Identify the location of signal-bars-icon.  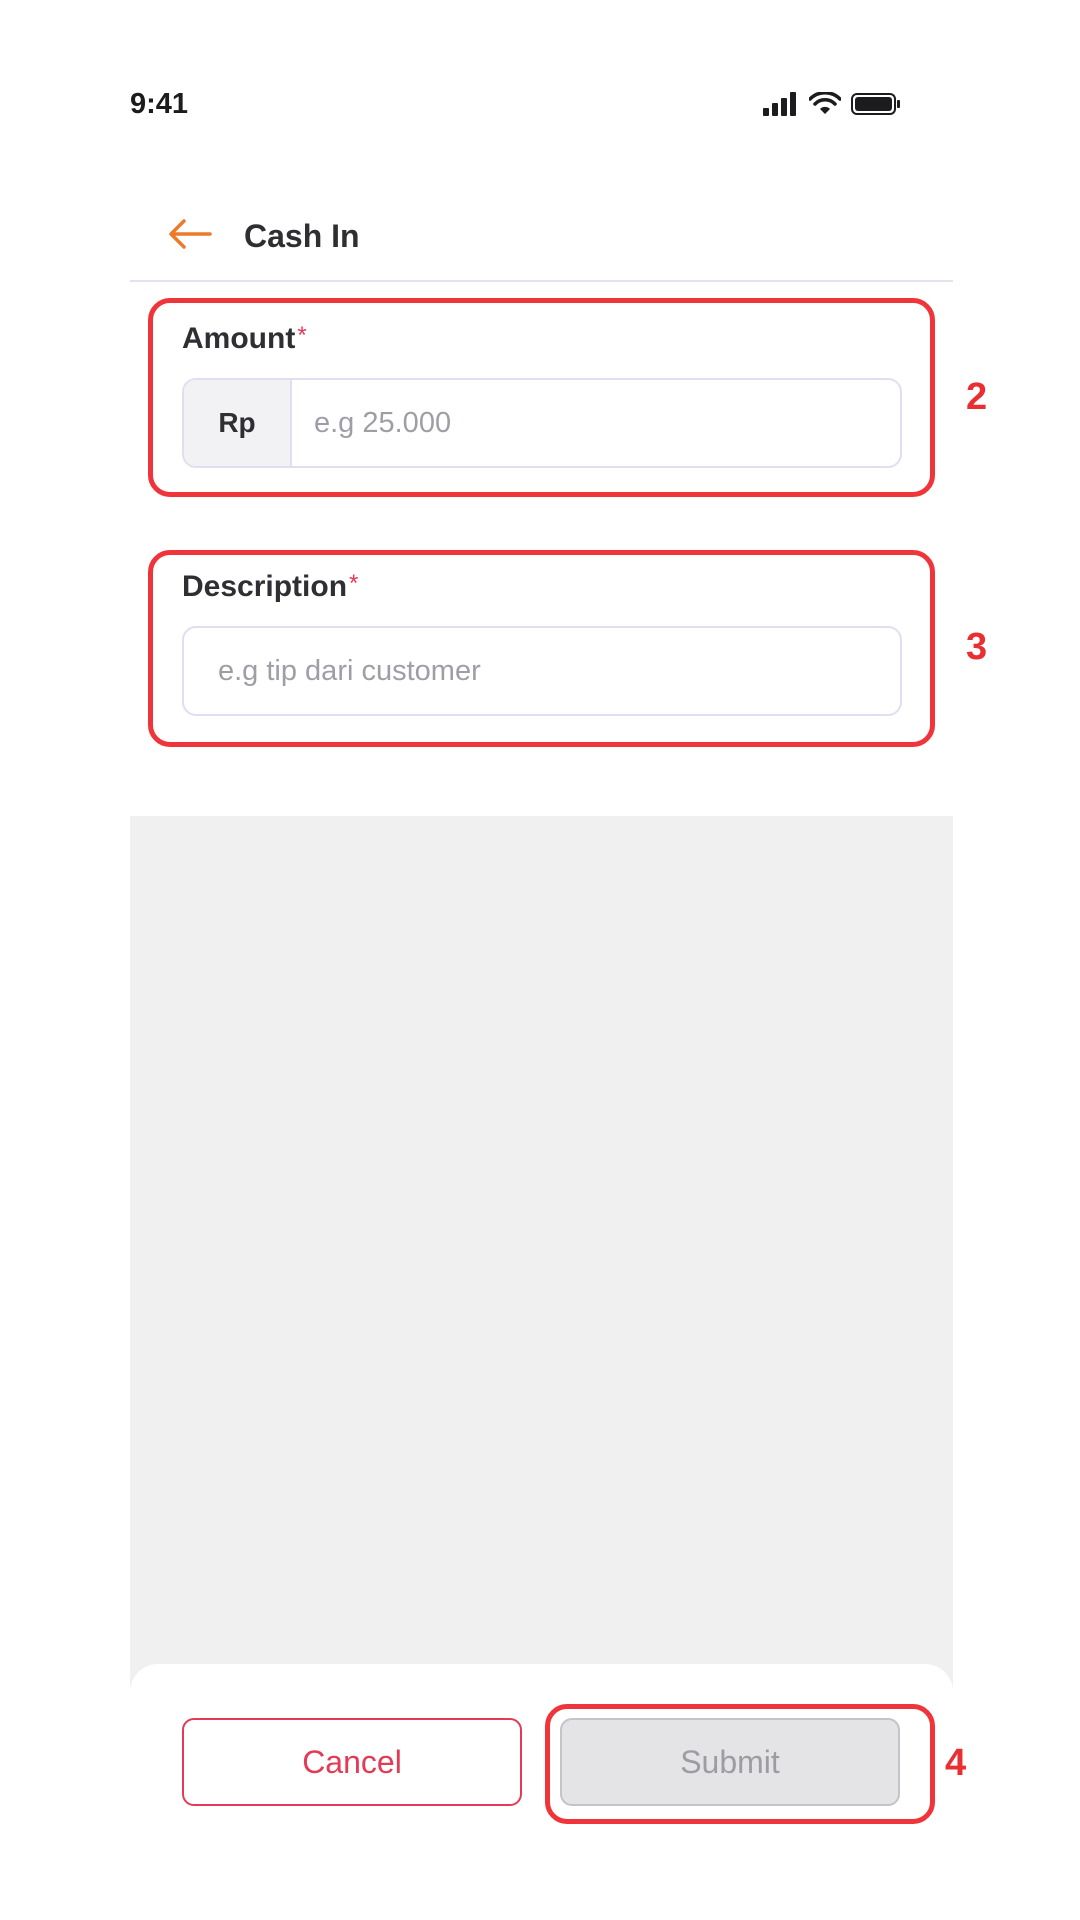
(781, 106).